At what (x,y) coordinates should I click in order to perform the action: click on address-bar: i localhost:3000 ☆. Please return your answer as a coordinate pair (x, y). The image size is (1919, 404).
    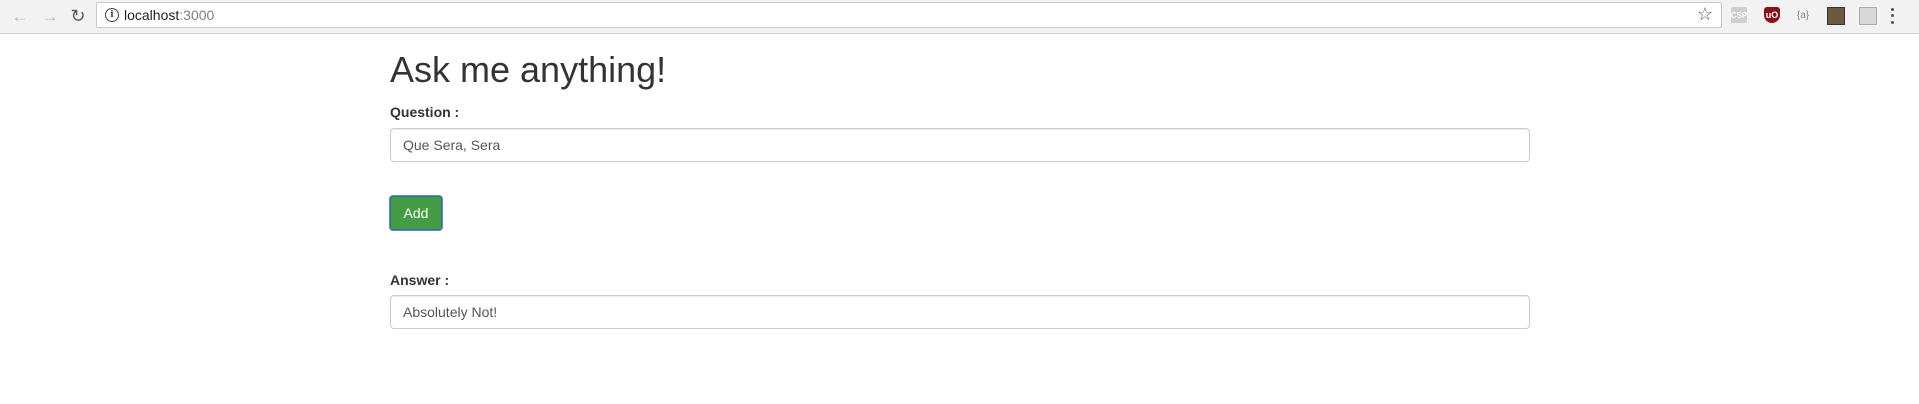
    Looking at the image, I should click on (909, 15).